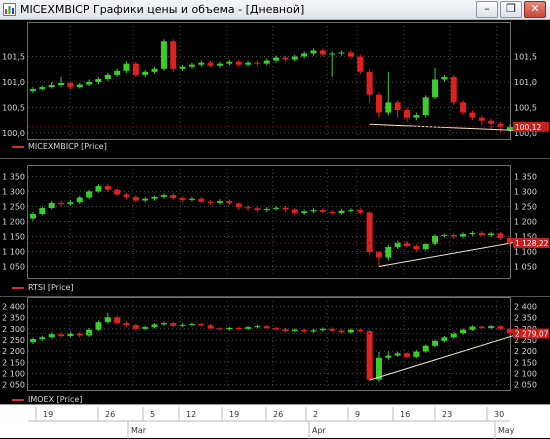  Describe the element at coordinates (511, 9) in the screenshot. I see `restore-button: ❐` at that location.